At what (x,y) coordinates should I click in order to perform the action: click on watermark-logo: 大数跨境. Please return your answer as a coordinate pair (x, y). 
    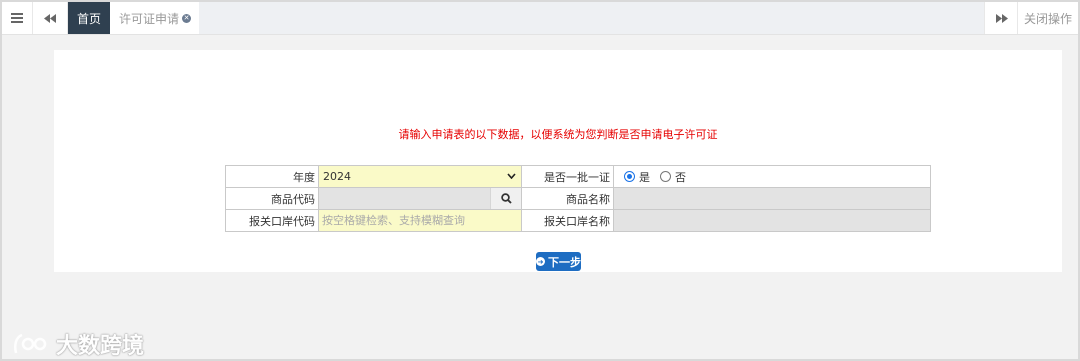
    Looking at the image, I should click on (78, 344).